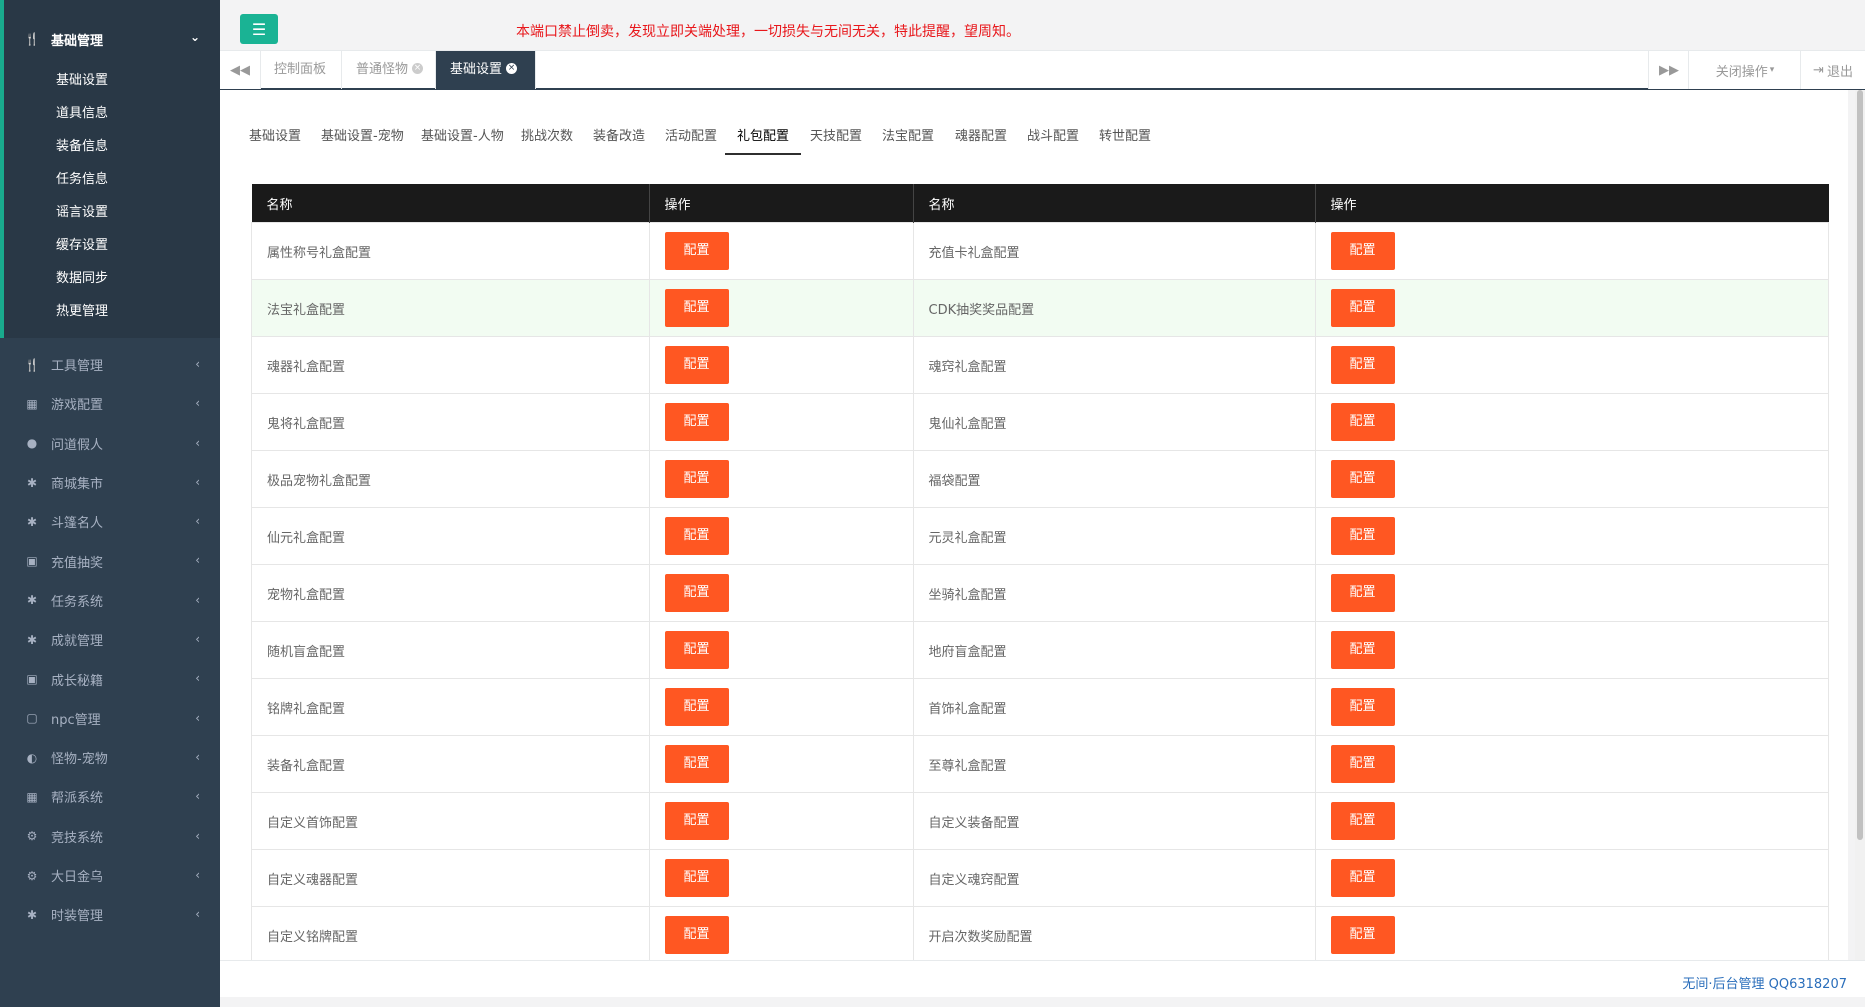 Image resolution: width=1865 pixels, height=1007 pixels. Describe the element at coordinates (110, 364) in the screenshot. I see `sidebar-item: 🍴 工具管理 ‹` at that location.